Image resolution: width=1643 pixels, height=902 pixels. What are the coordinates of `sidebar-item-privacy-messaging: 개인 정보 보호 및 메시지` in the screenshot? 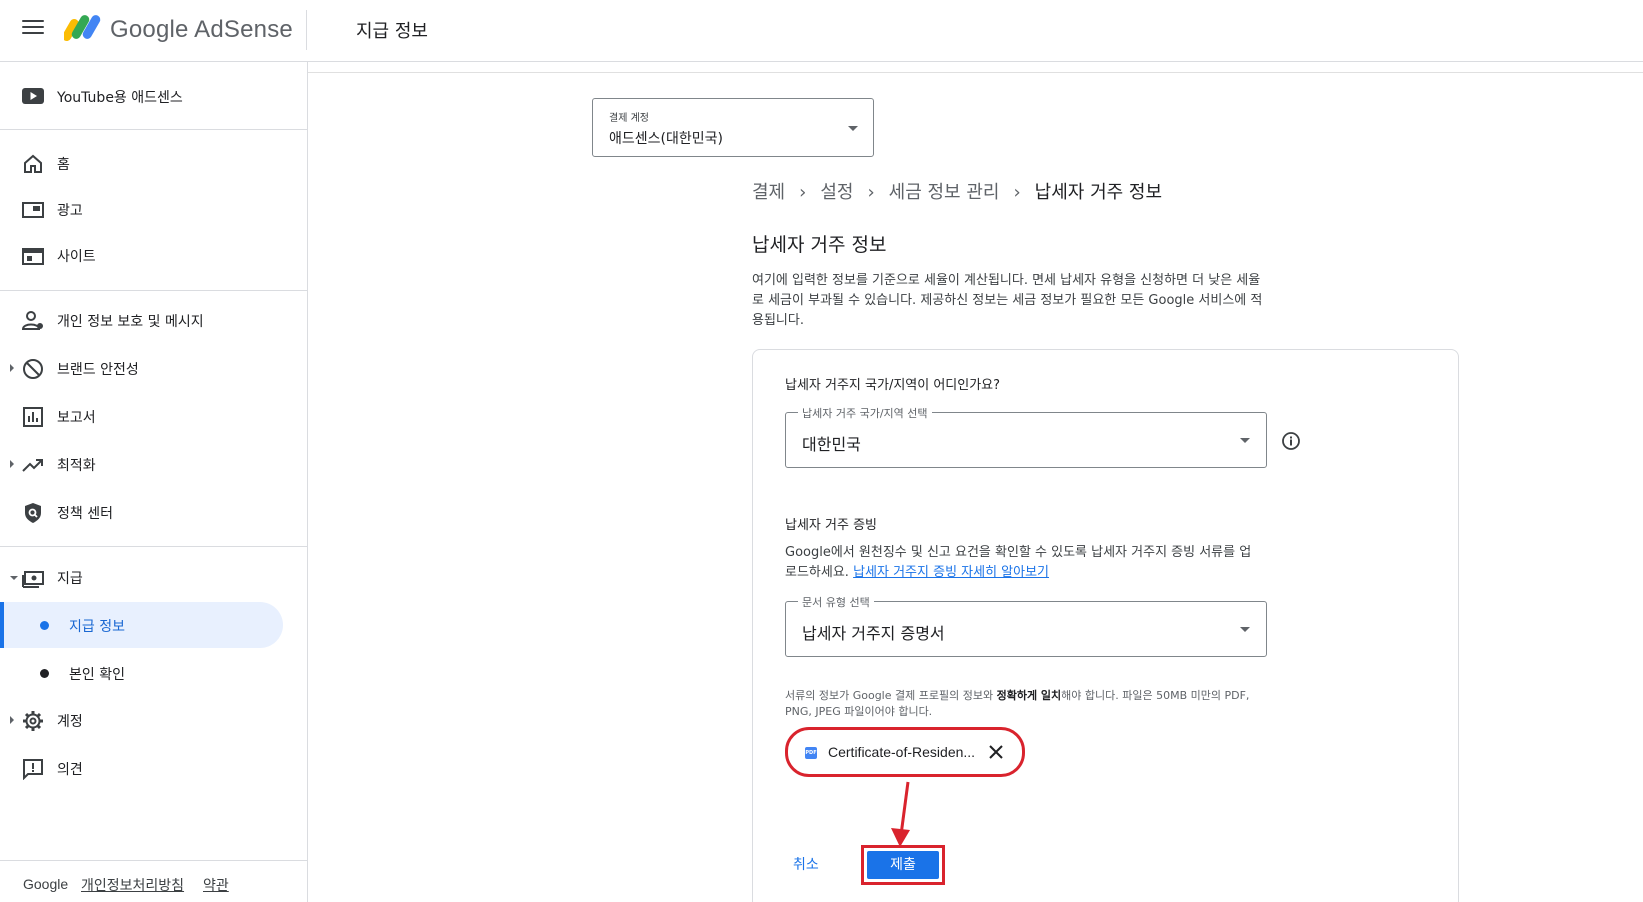 It's located at (145, 321).